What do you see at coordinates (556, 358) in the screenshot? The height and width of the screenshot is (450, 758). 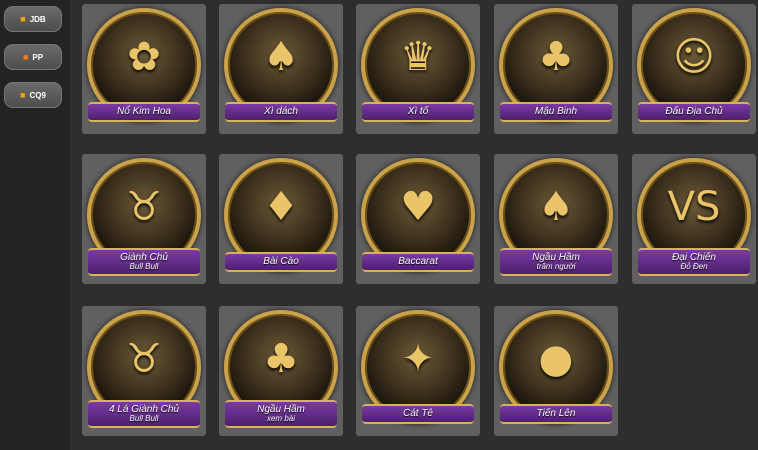 I see `bomb-icon: ●` at bounding box center [556, 358].